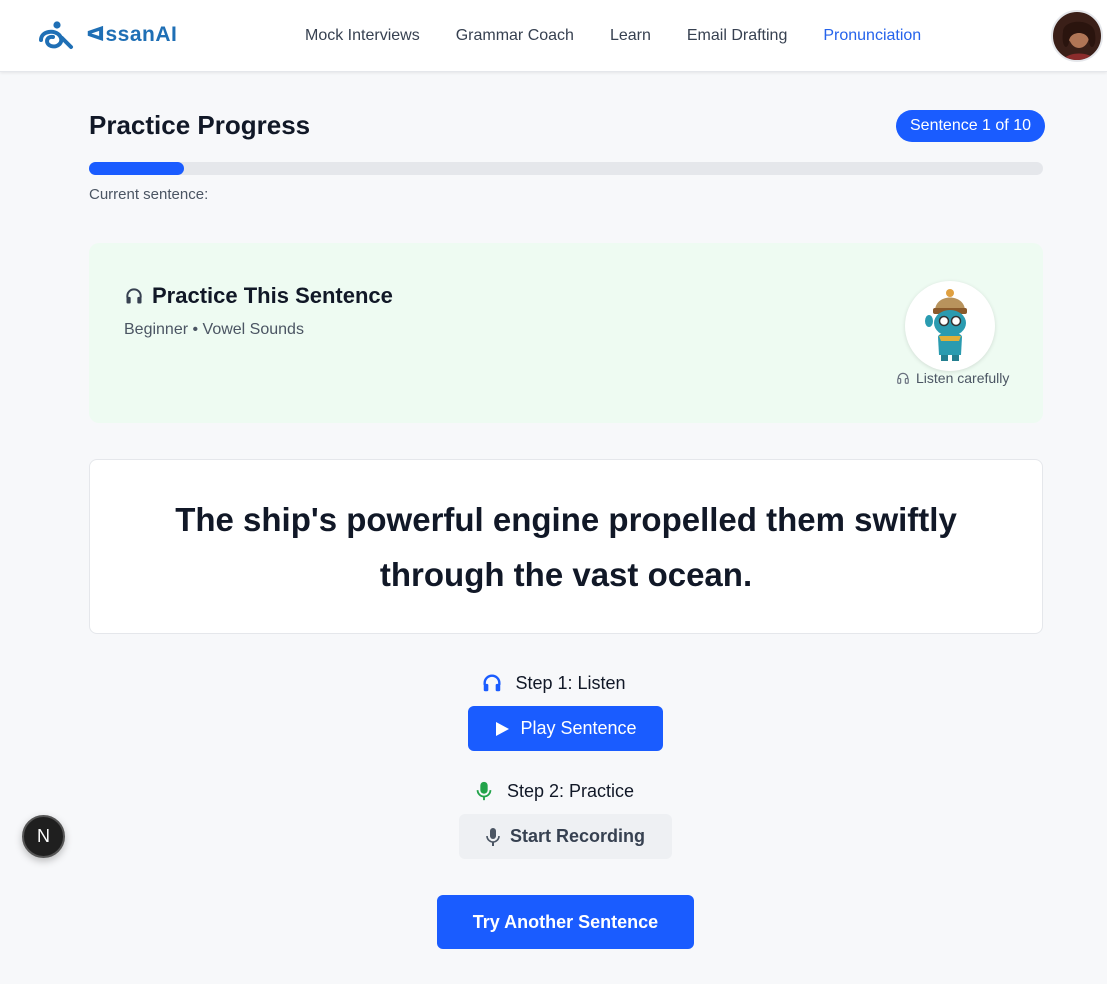 The width and height of the screenshot is (1107, 984). I want to click on nav-email-drafting: Email Drafting, so click(737, 36).